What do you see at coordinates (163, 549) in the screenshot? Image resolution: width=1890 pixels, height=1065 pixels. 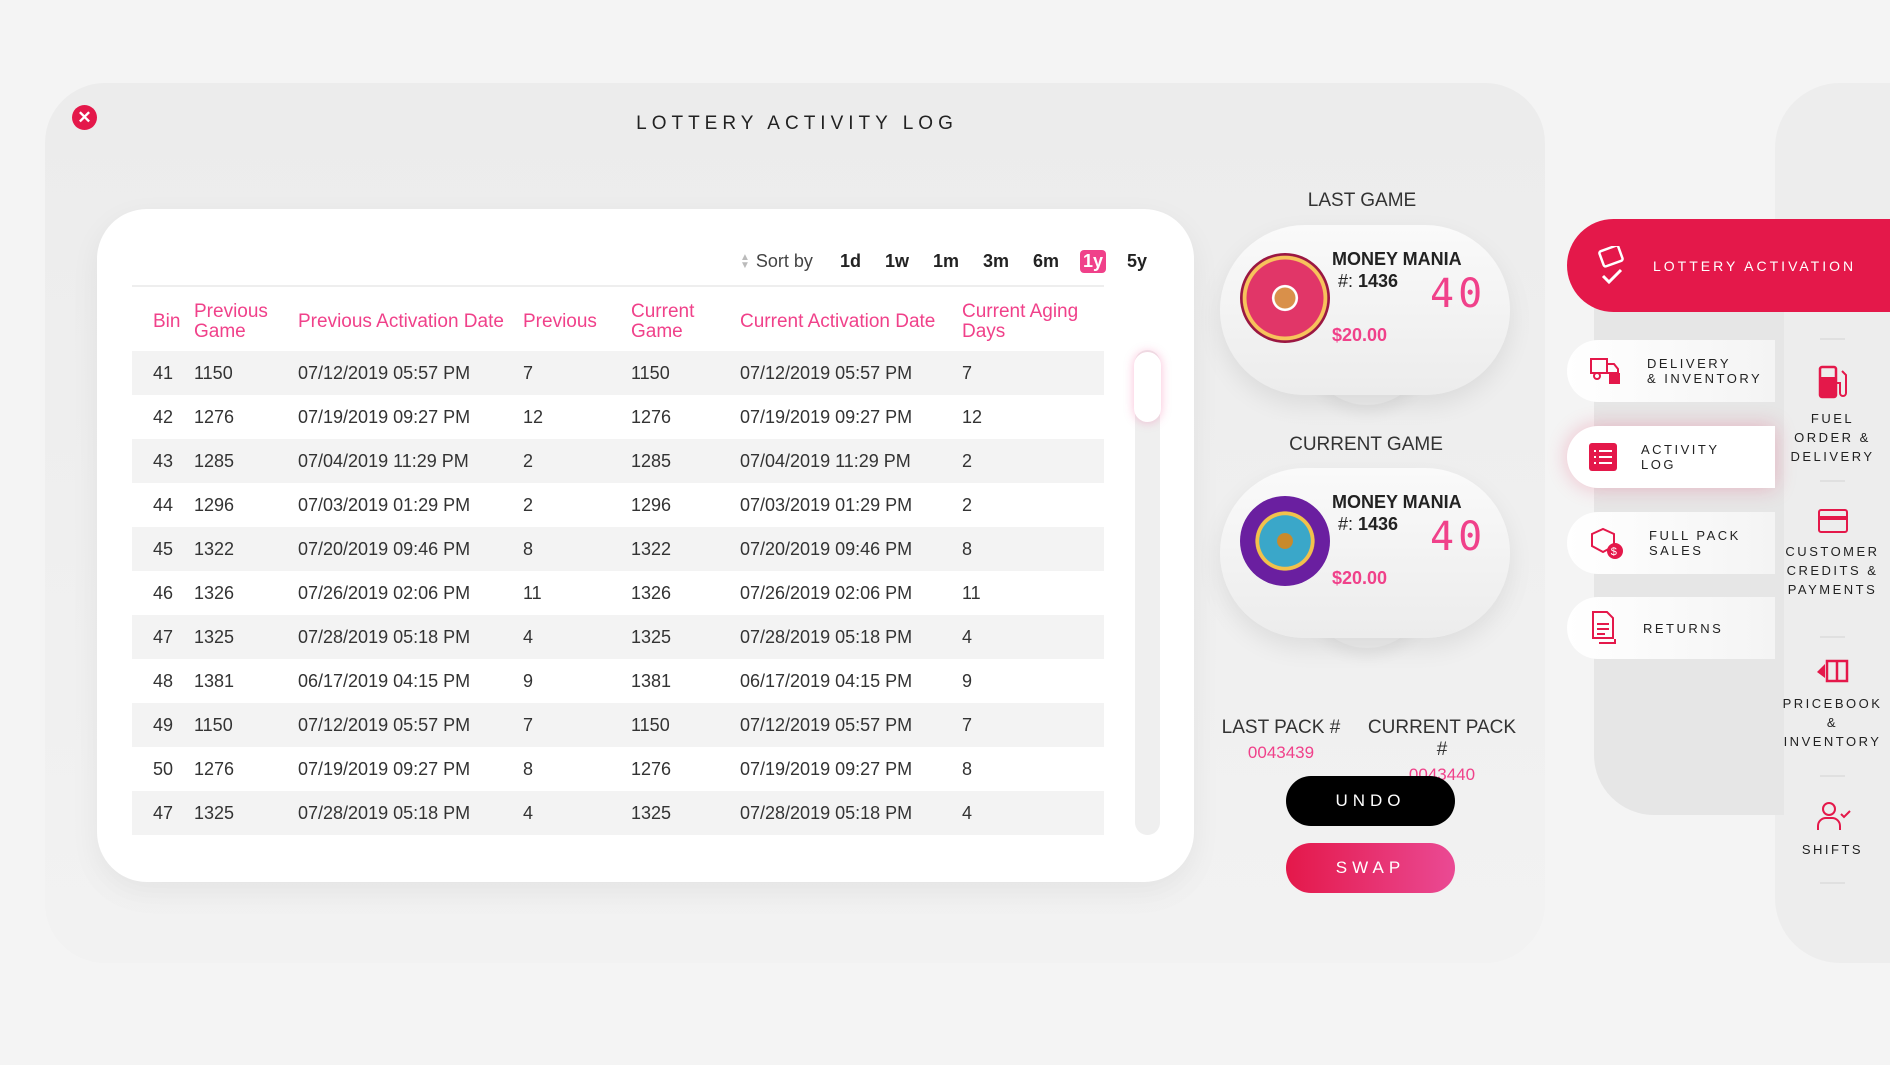 I see `table-cell: 45` at bounding box center [163, 549].